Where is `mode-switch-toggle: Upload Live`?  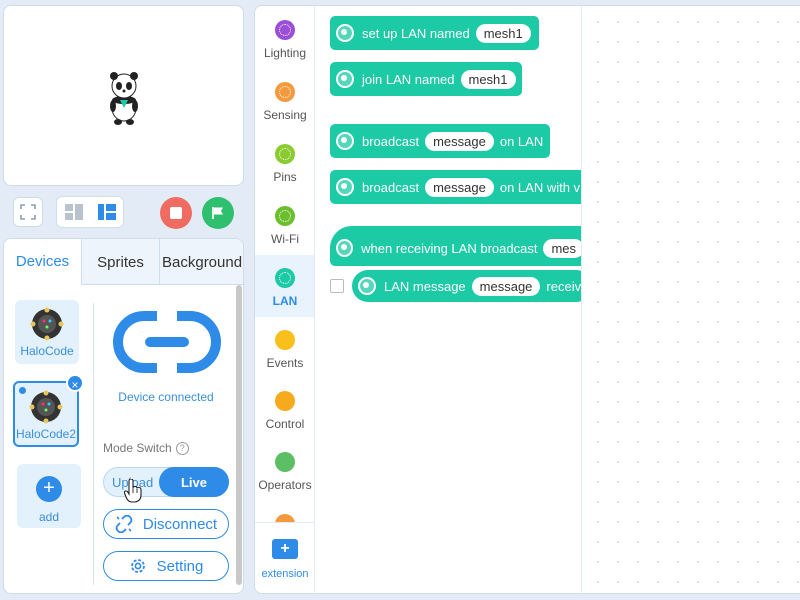 mode-switch-toggle: Upload Live is located at coordinates (166, 482).